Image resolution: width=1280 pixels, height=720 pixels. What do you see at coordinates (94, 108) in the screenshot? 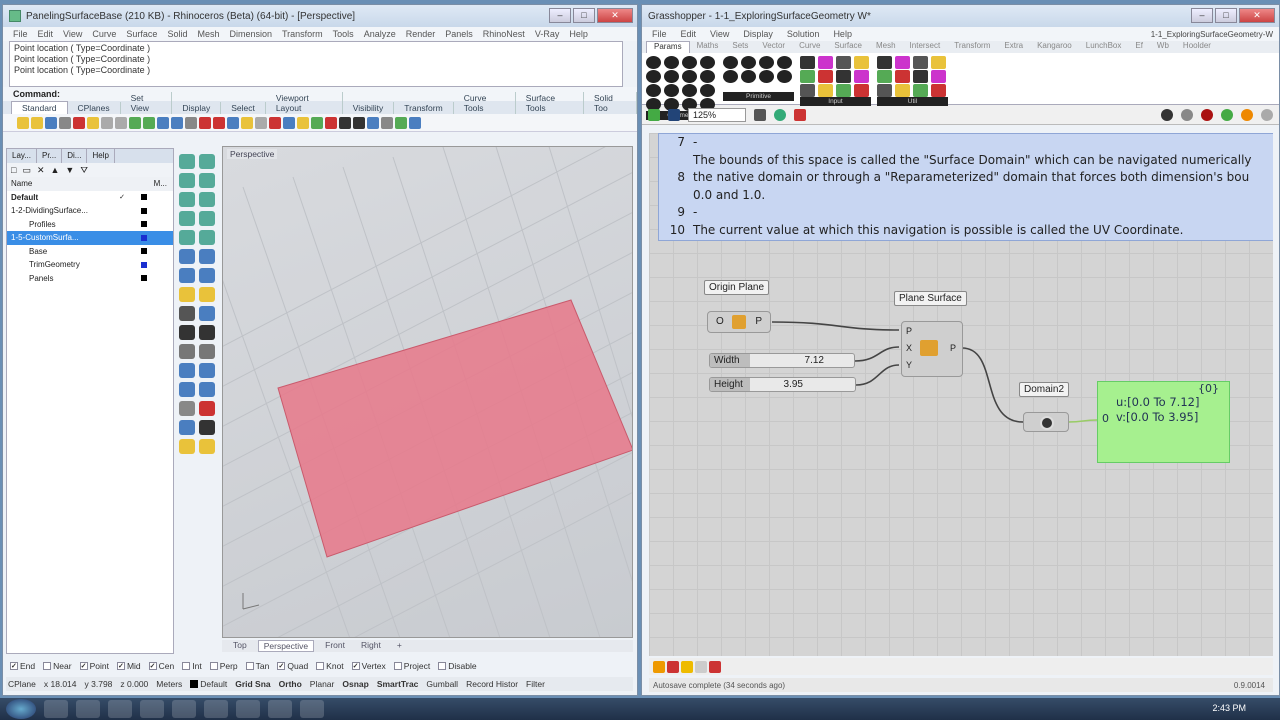
I see `toolbar-tab: CPlanes` at bounding box center [94, 108].